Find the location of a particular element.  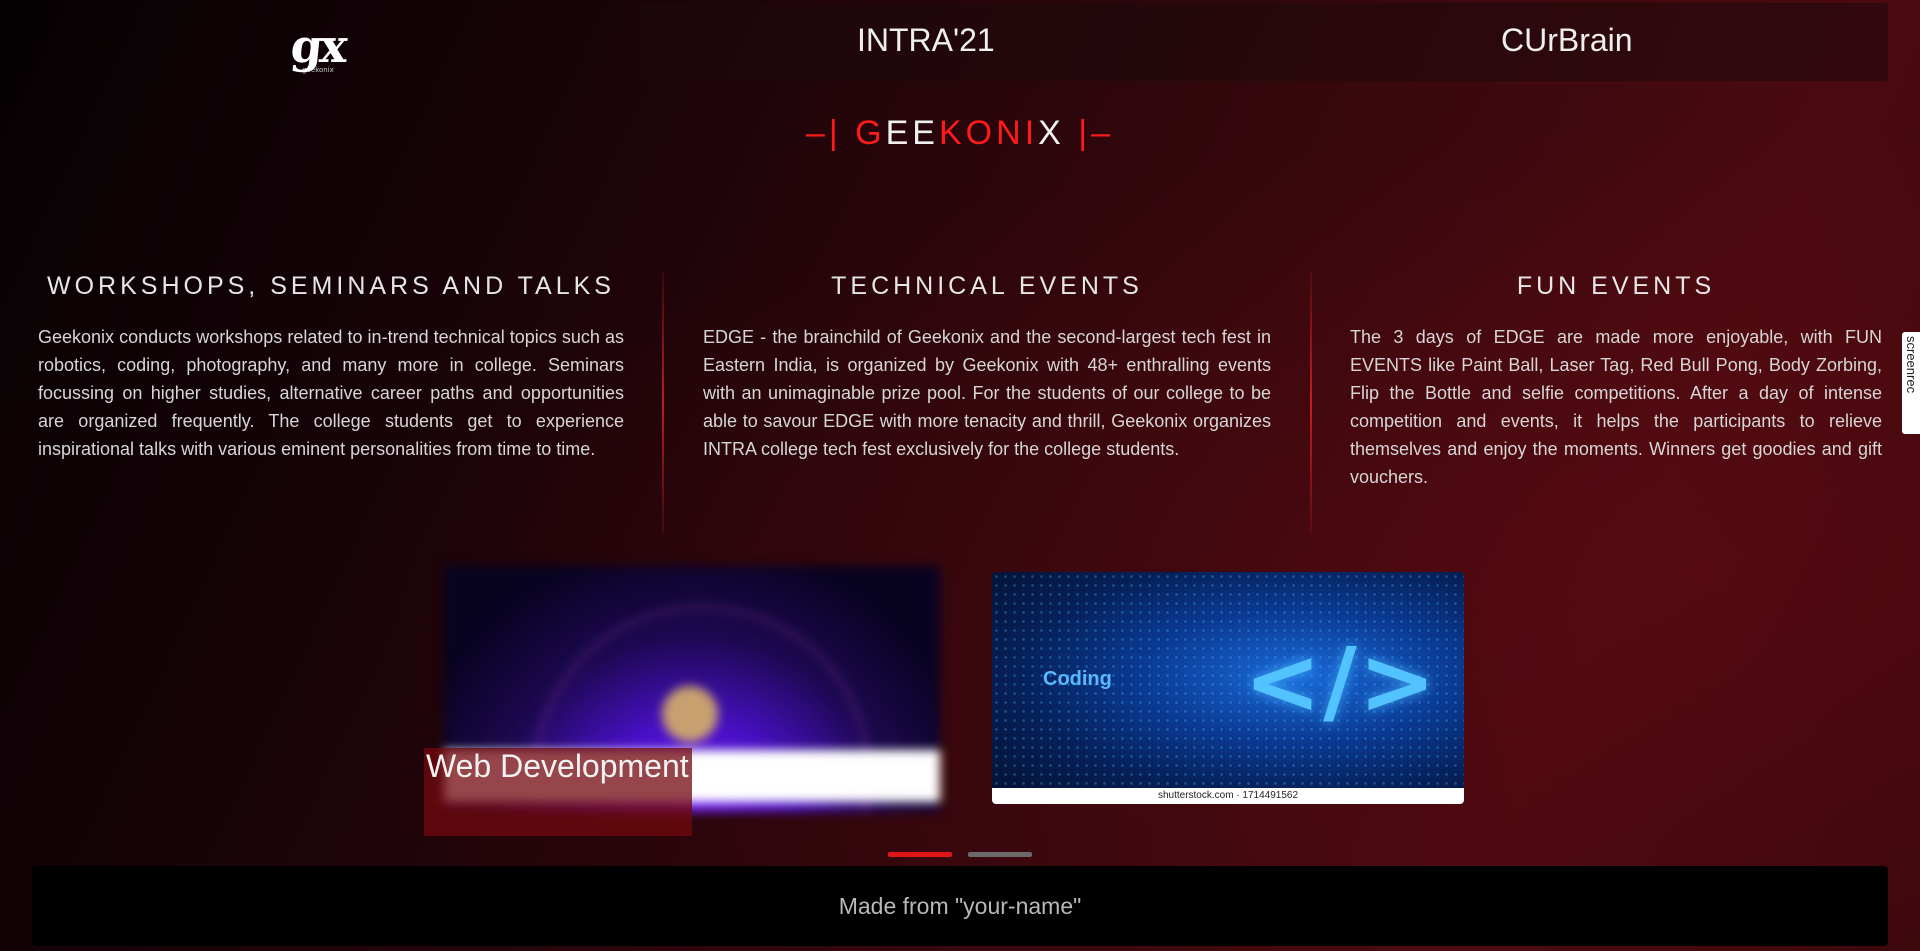

card-image-astronaut is located at coordinates (690, 714).